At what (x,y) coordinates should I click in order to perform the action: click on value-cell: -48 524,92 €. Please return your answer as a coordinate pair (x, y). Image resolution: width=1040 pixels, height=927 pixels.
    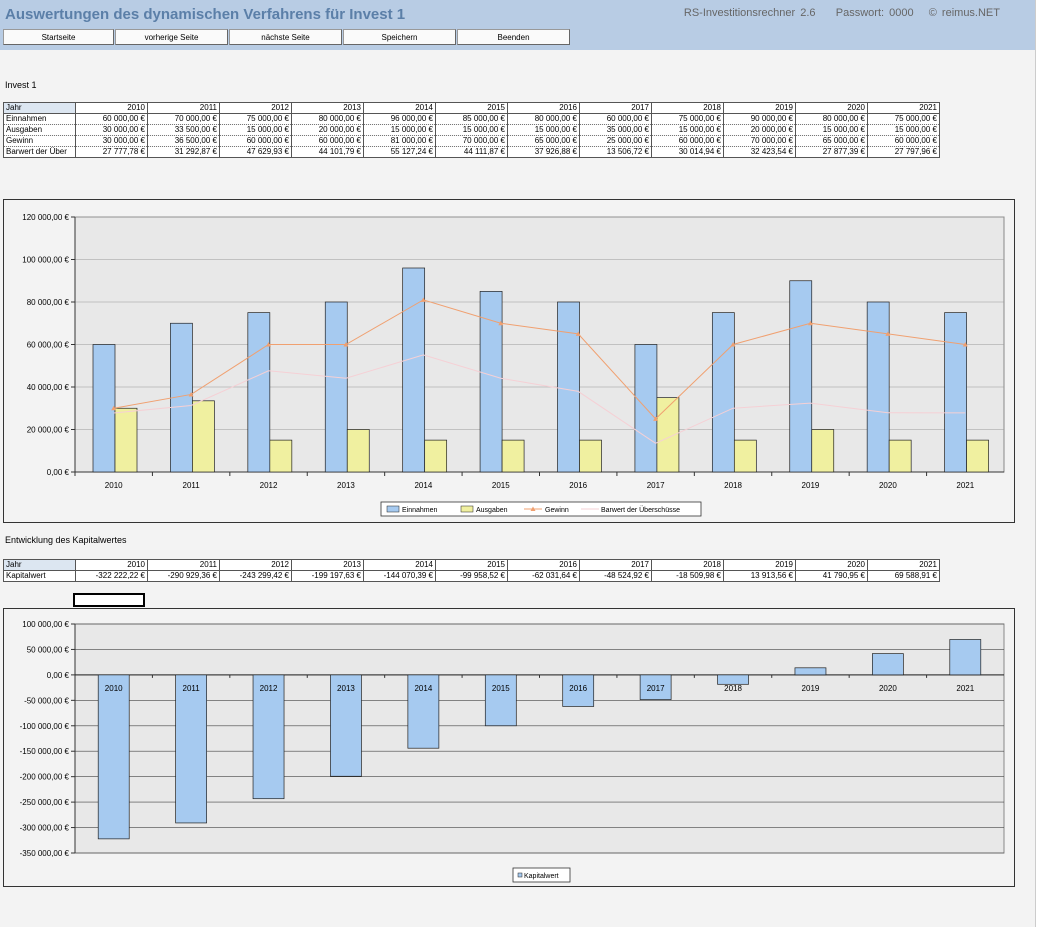
    Looking at the image, I should click on (615, 576).